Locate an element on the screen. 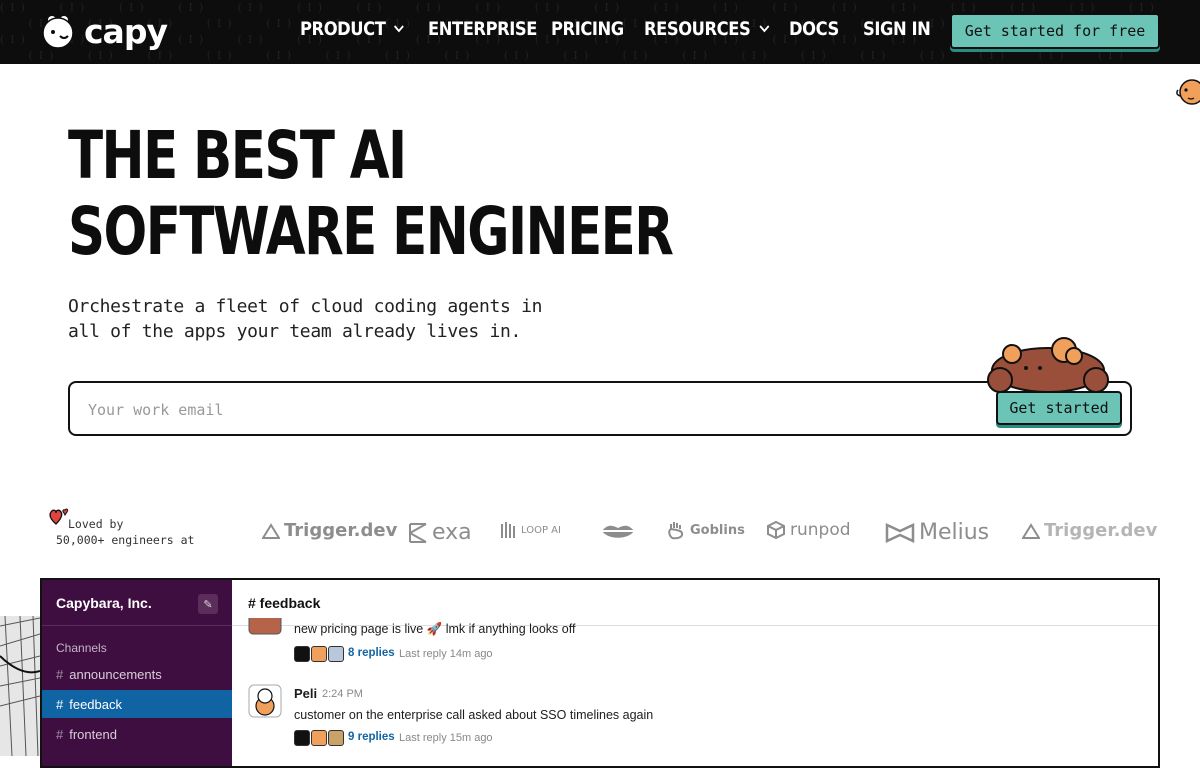 This screenshot has height=768, width=1200. hero-title: THE BEST AI SOFTWARE ENGINEER is located at coordinates (371, 193).